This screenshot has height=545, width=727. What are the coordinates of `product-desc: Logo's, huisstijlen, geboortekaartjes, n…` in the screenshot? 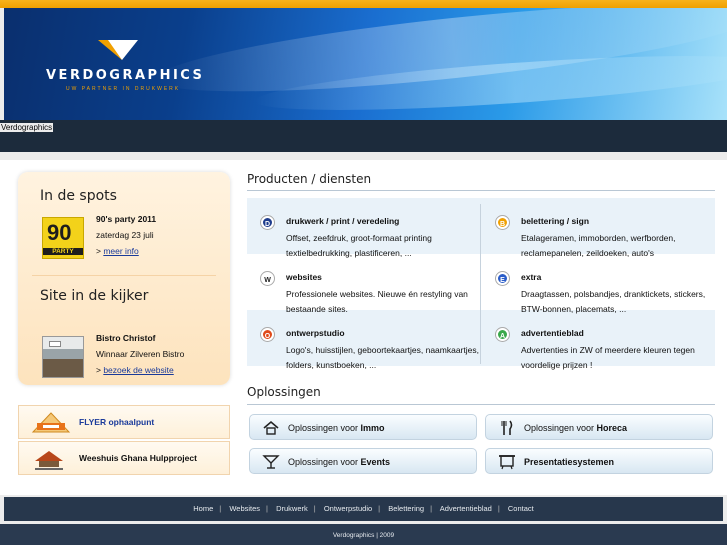 It's located at (382, 357).